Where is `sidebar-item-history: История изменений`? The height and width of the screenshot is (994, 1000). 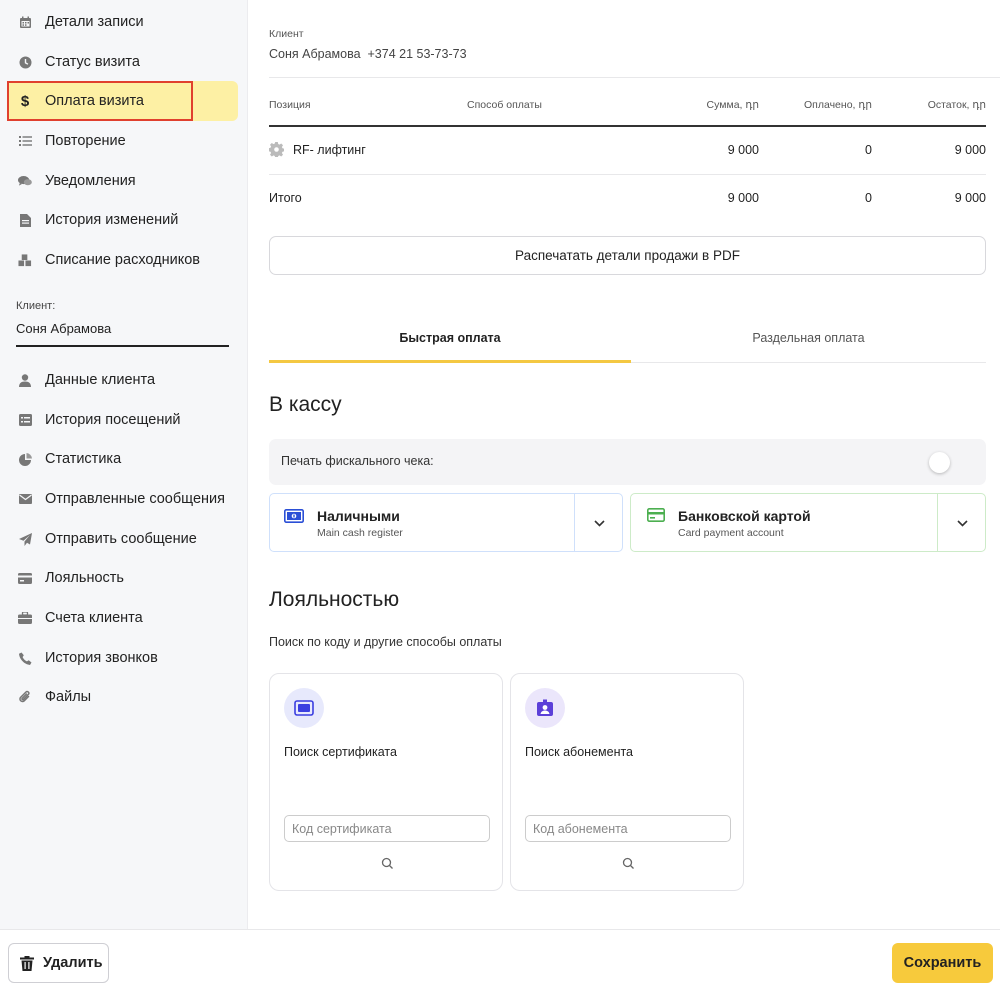
sidebar-item-history: История изменений is located at coordinates (123, 220).